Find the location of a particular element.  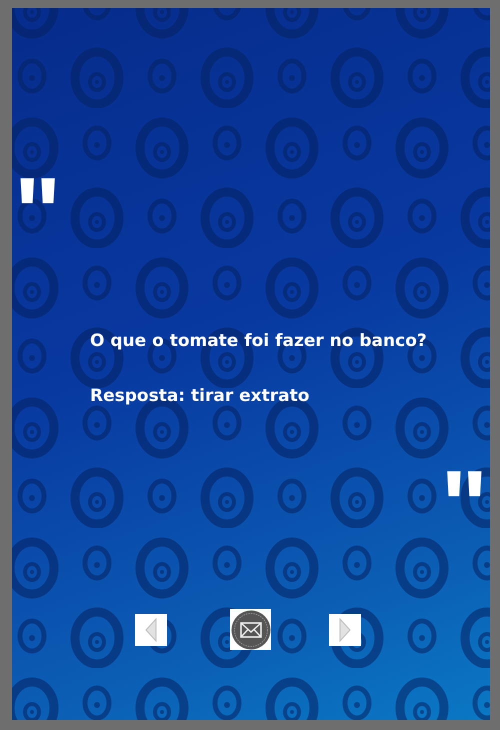

previous-button is located at coordinates (151, 630).